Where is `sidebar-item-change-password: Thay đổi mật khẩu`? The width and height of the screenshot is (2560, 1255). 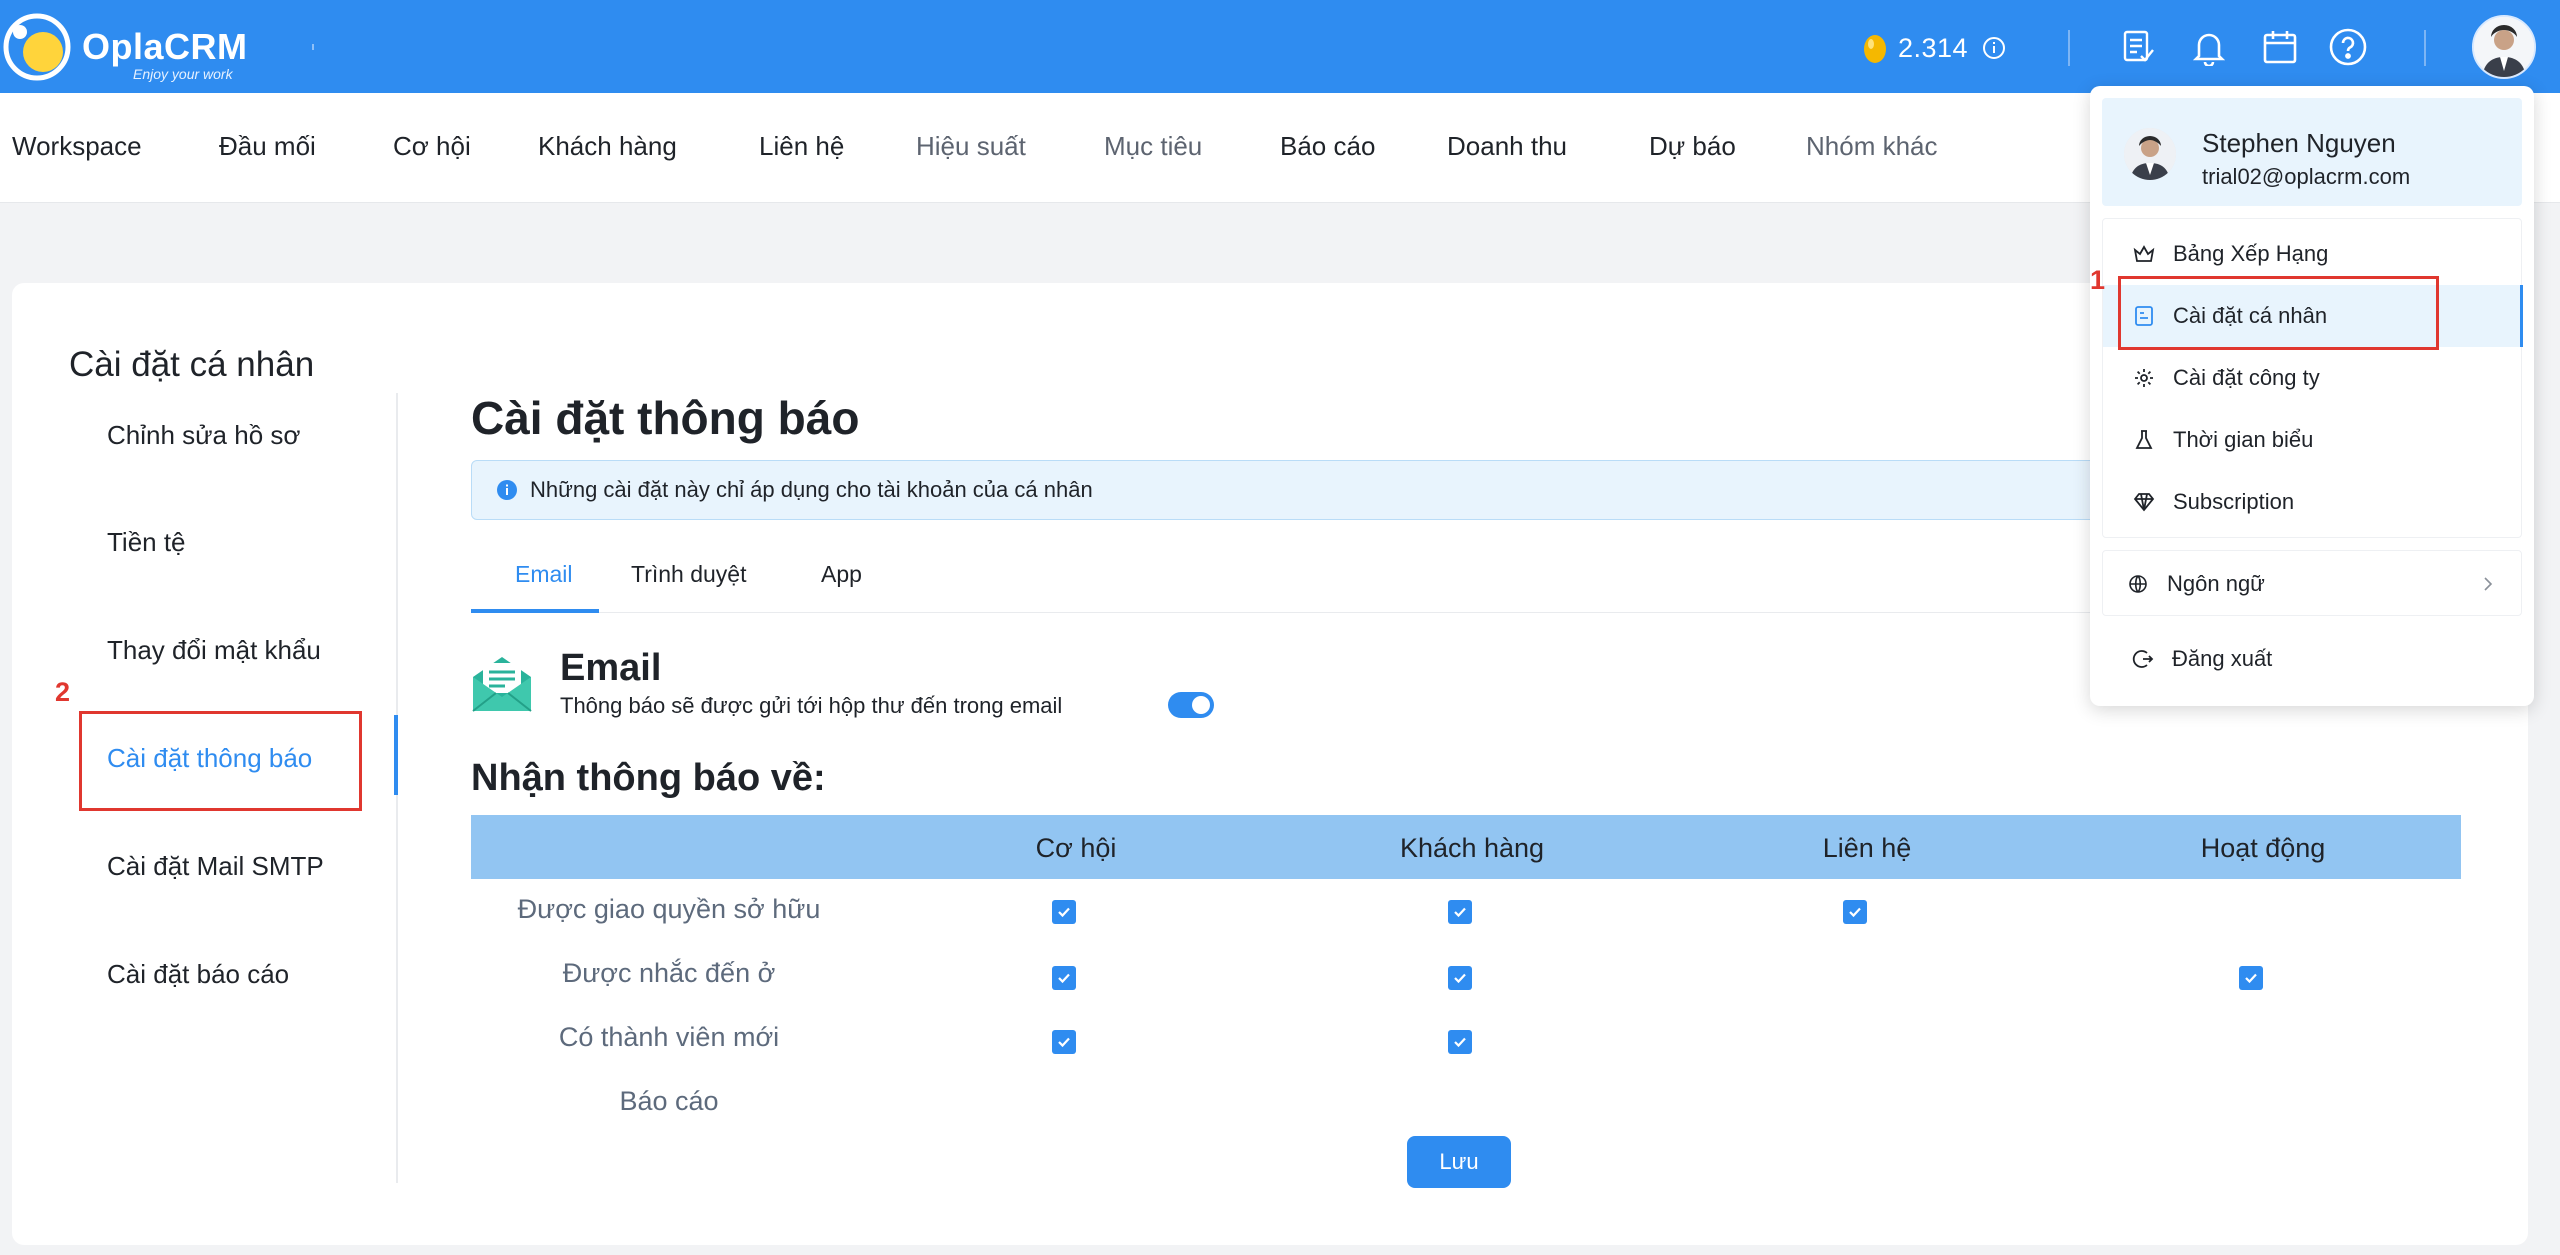
sidebar-item-change-password: Thay đổi mật khẩu is located at coordinates (214, 650).